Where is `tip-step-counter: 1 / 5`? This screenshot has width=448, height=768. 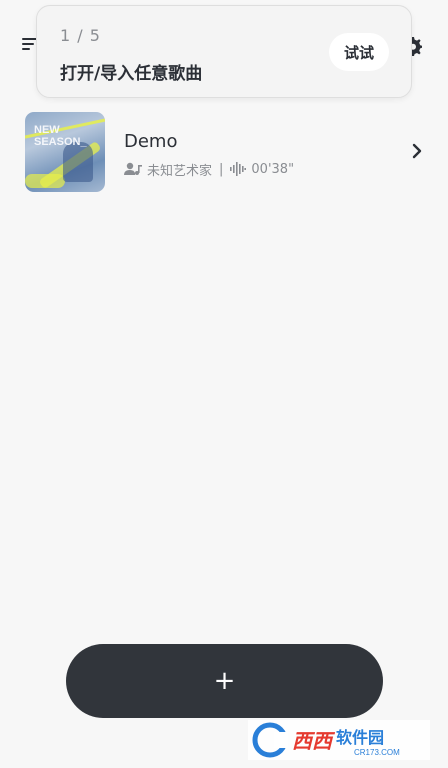
tip-step-counter: 1 / 5 is located at coordinates (80, 35).